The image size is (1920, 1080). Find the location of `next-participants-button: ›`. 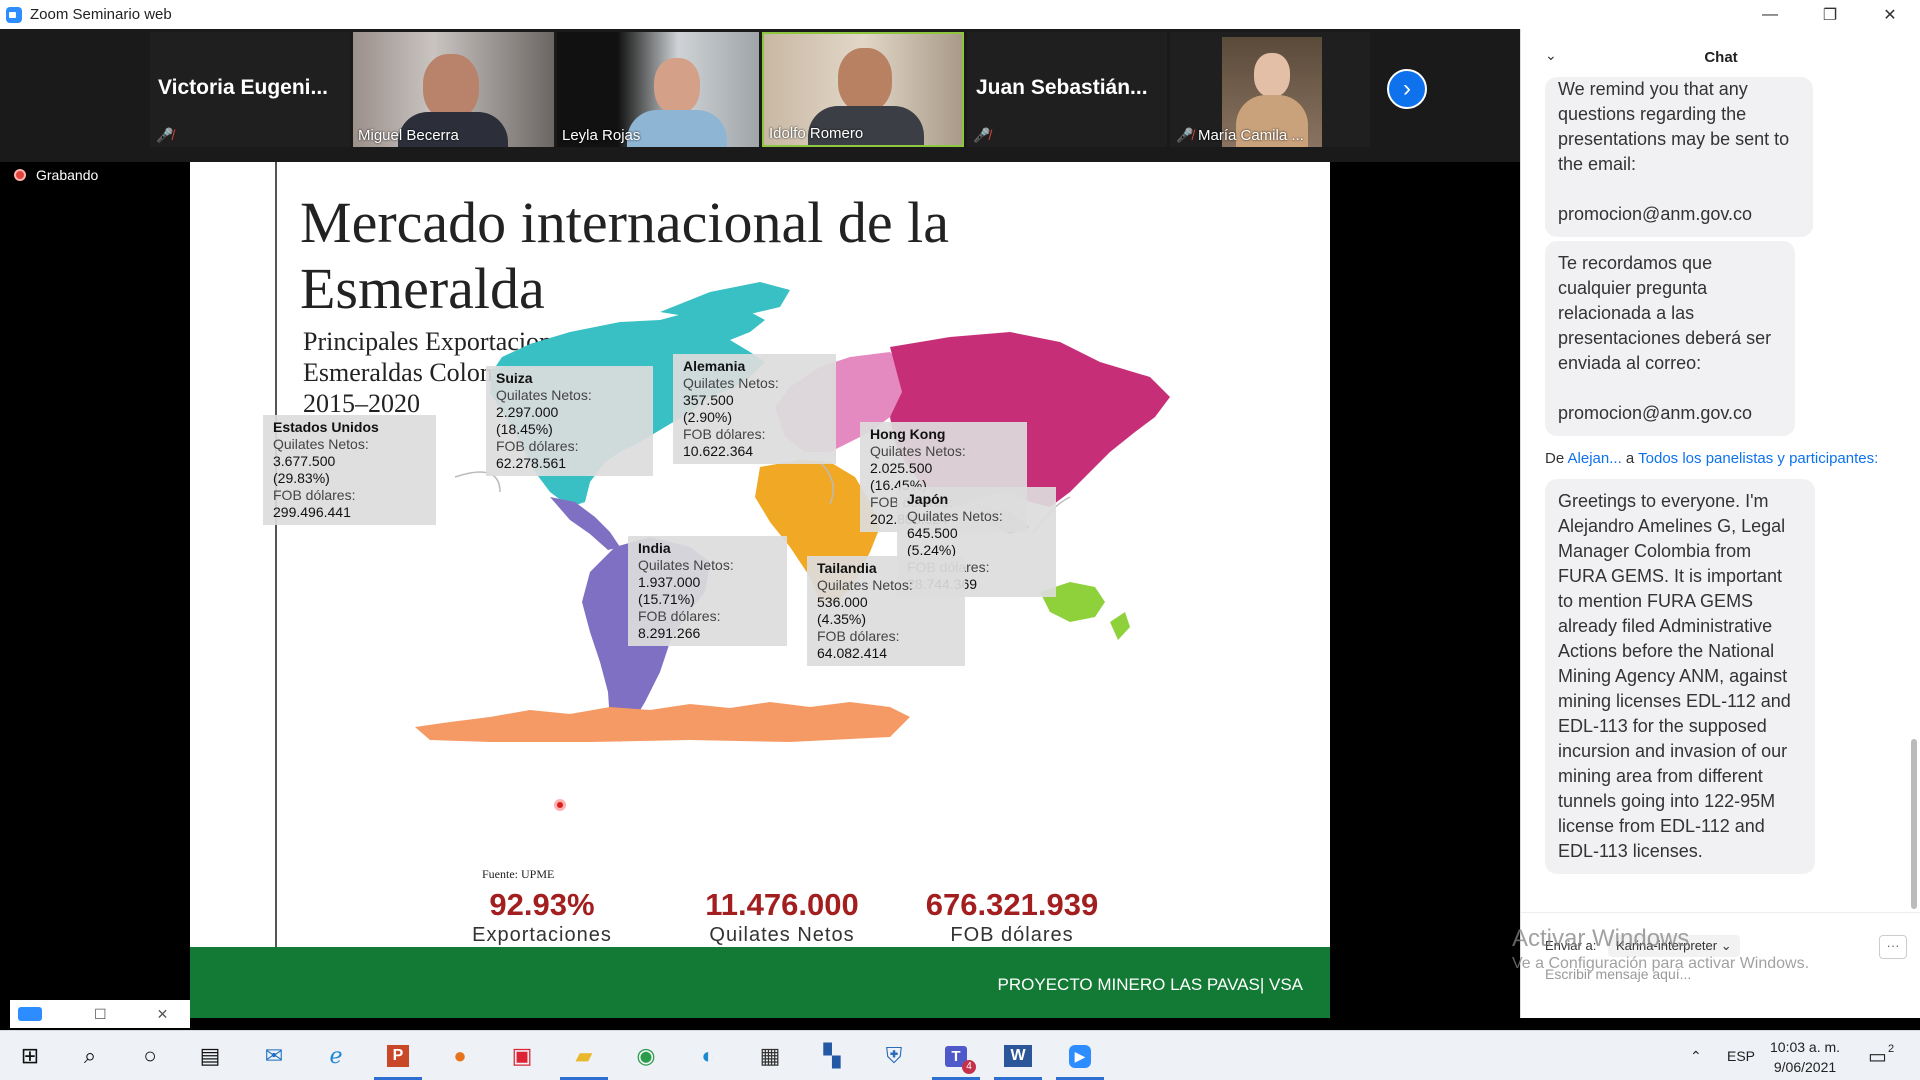

next-participants-button: › is located at coordinates (1407, 89).